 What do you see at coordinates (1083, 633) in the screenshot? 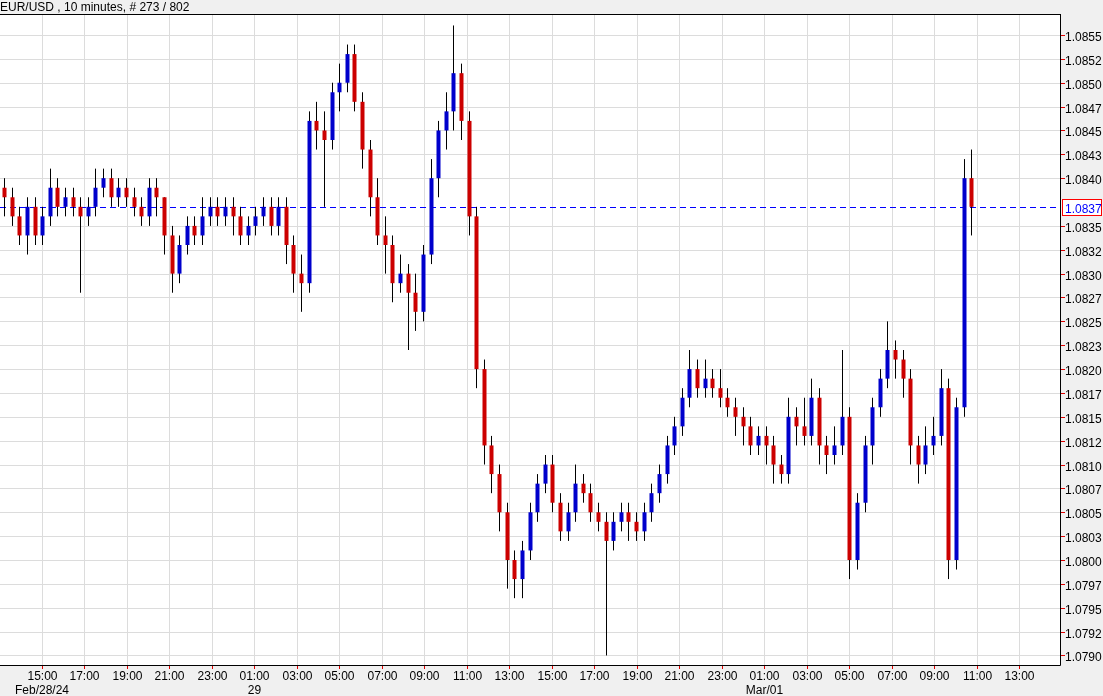
I see `price-axis-label: 1.0792` at bounding box center [1083, 633].